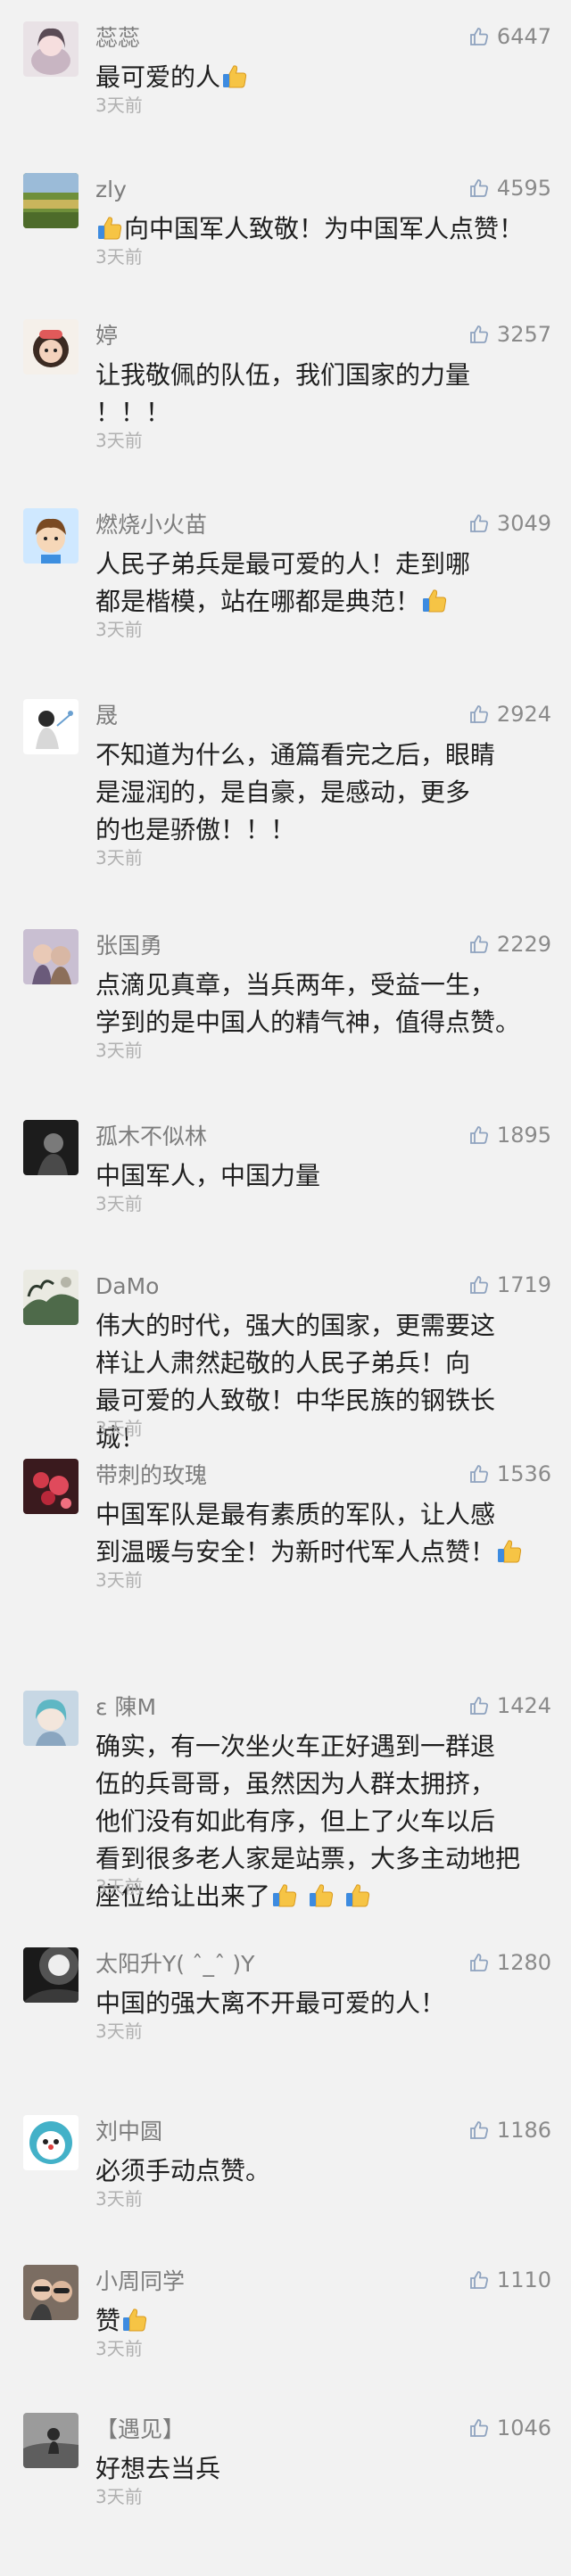  I want to click on like-button: 1186, so click(509, 2130).